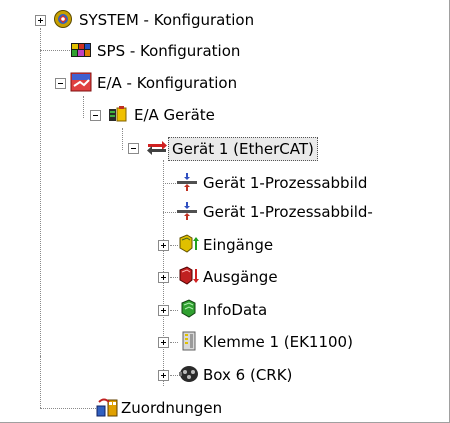 This screenshot has width=450, height=423. I want to click on expand-box6-button, so click(163, 375).